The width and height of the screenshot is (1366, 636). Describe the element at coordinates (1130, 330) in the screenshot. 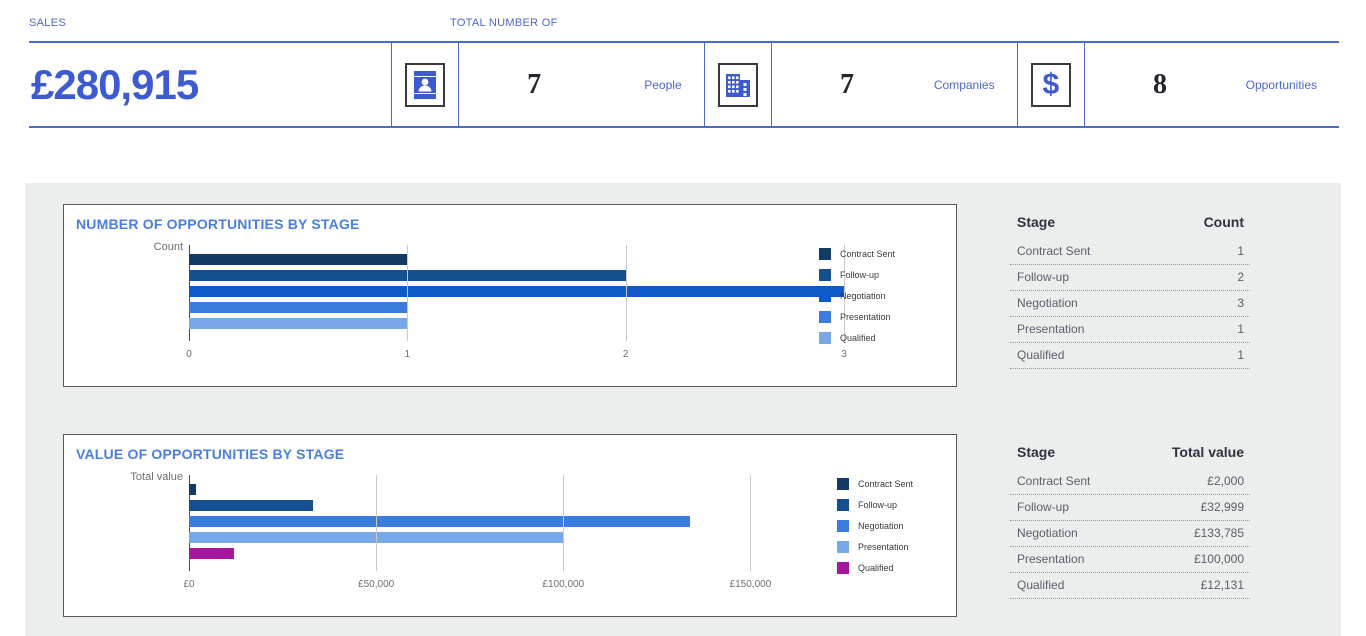

I see `table-row: Presentation 1` at that location.